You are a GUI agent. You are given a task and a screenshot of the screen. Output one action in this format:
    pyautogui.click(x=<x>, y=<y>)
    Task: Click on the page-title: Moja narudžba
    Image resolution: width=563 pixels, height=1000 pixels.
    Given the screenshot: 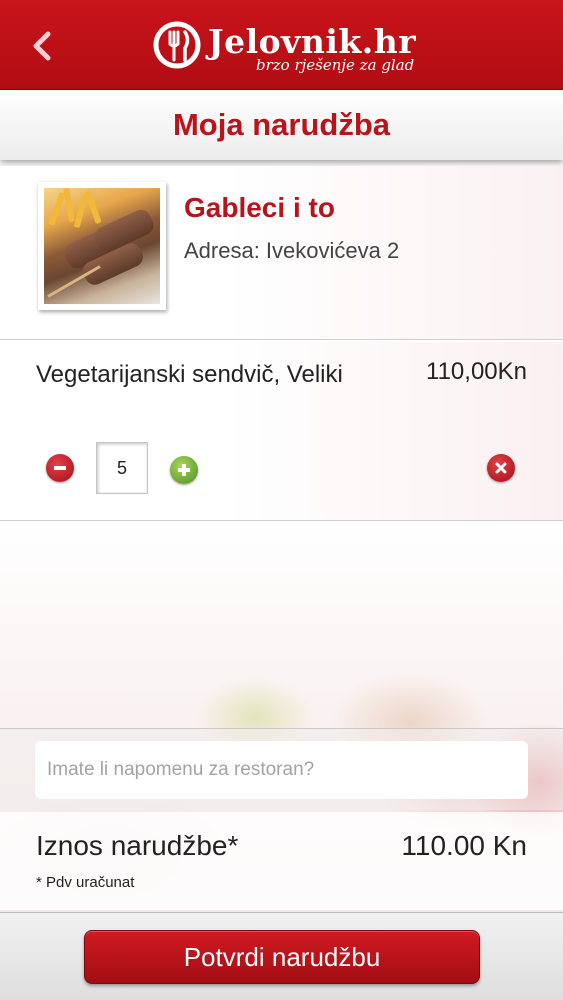 What is the action you would take?
    pyautogui.click(x=281, y=124)
    